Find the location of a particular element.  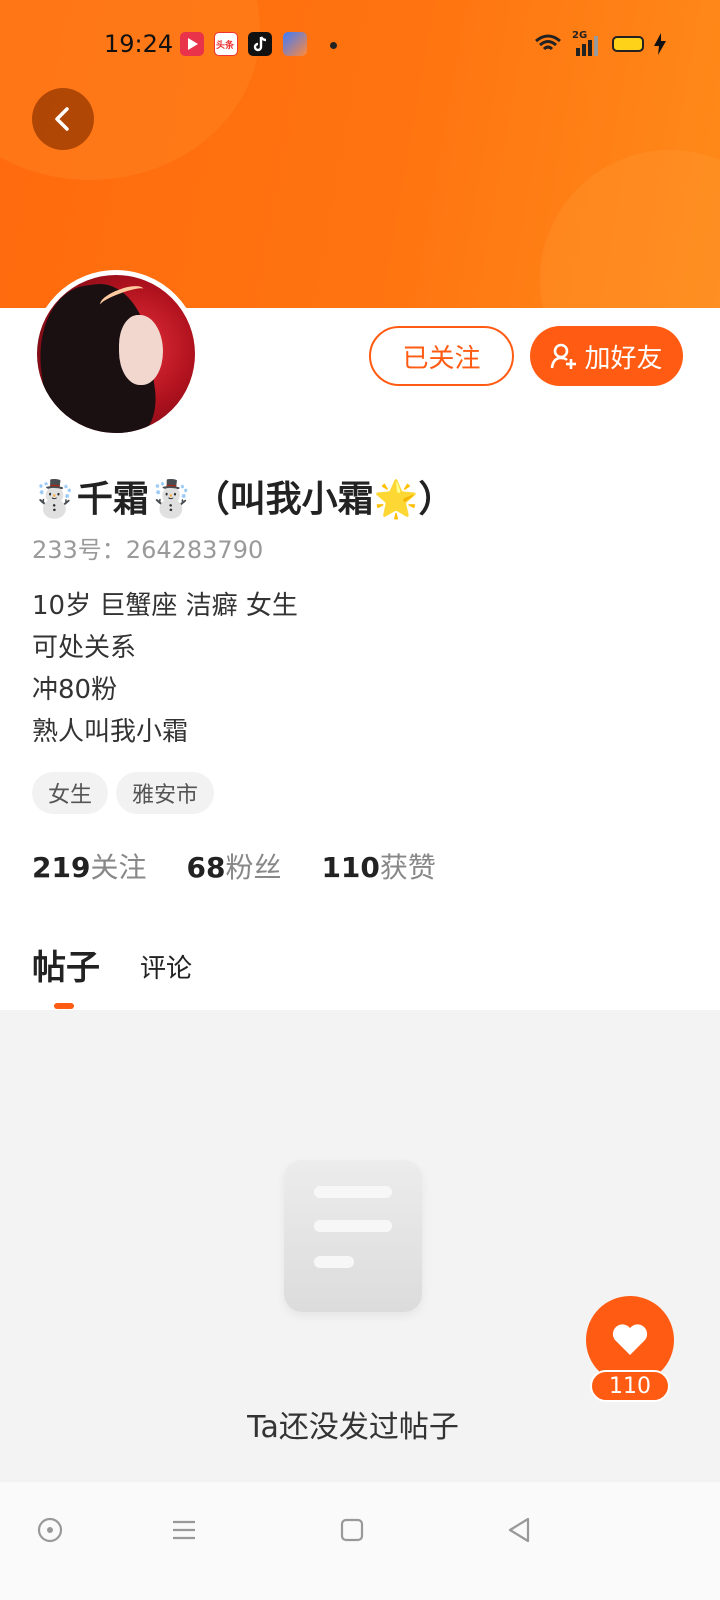

notification-dot is located at coordinates (333, 45).